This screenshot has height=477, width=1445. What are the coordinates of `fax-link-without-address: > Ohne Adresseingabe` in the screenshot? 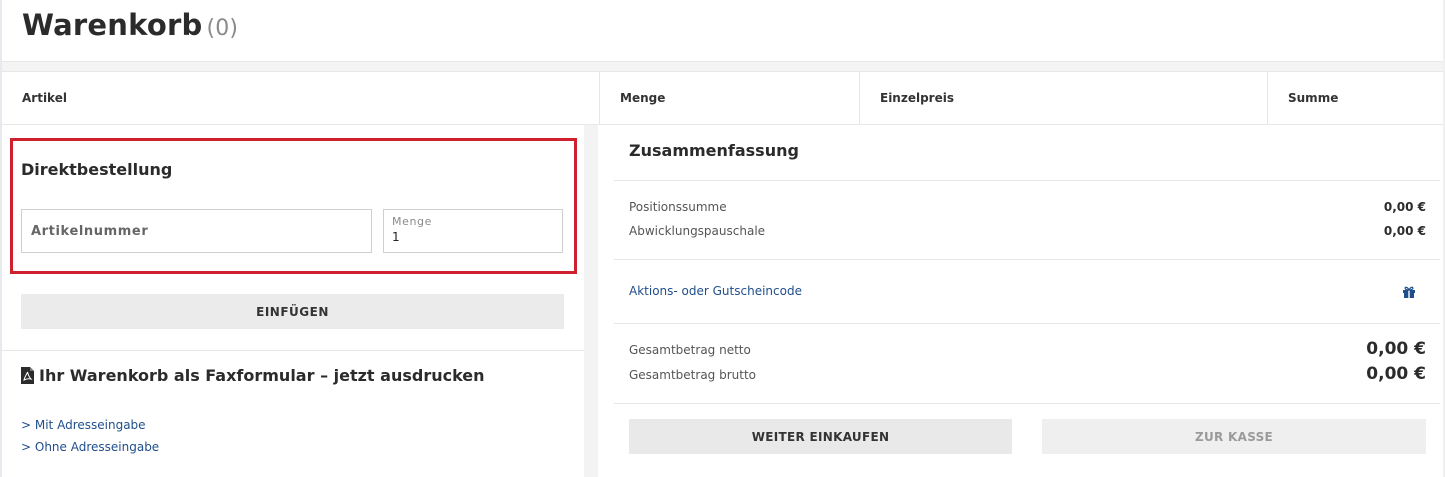 It's located at (90, 447).